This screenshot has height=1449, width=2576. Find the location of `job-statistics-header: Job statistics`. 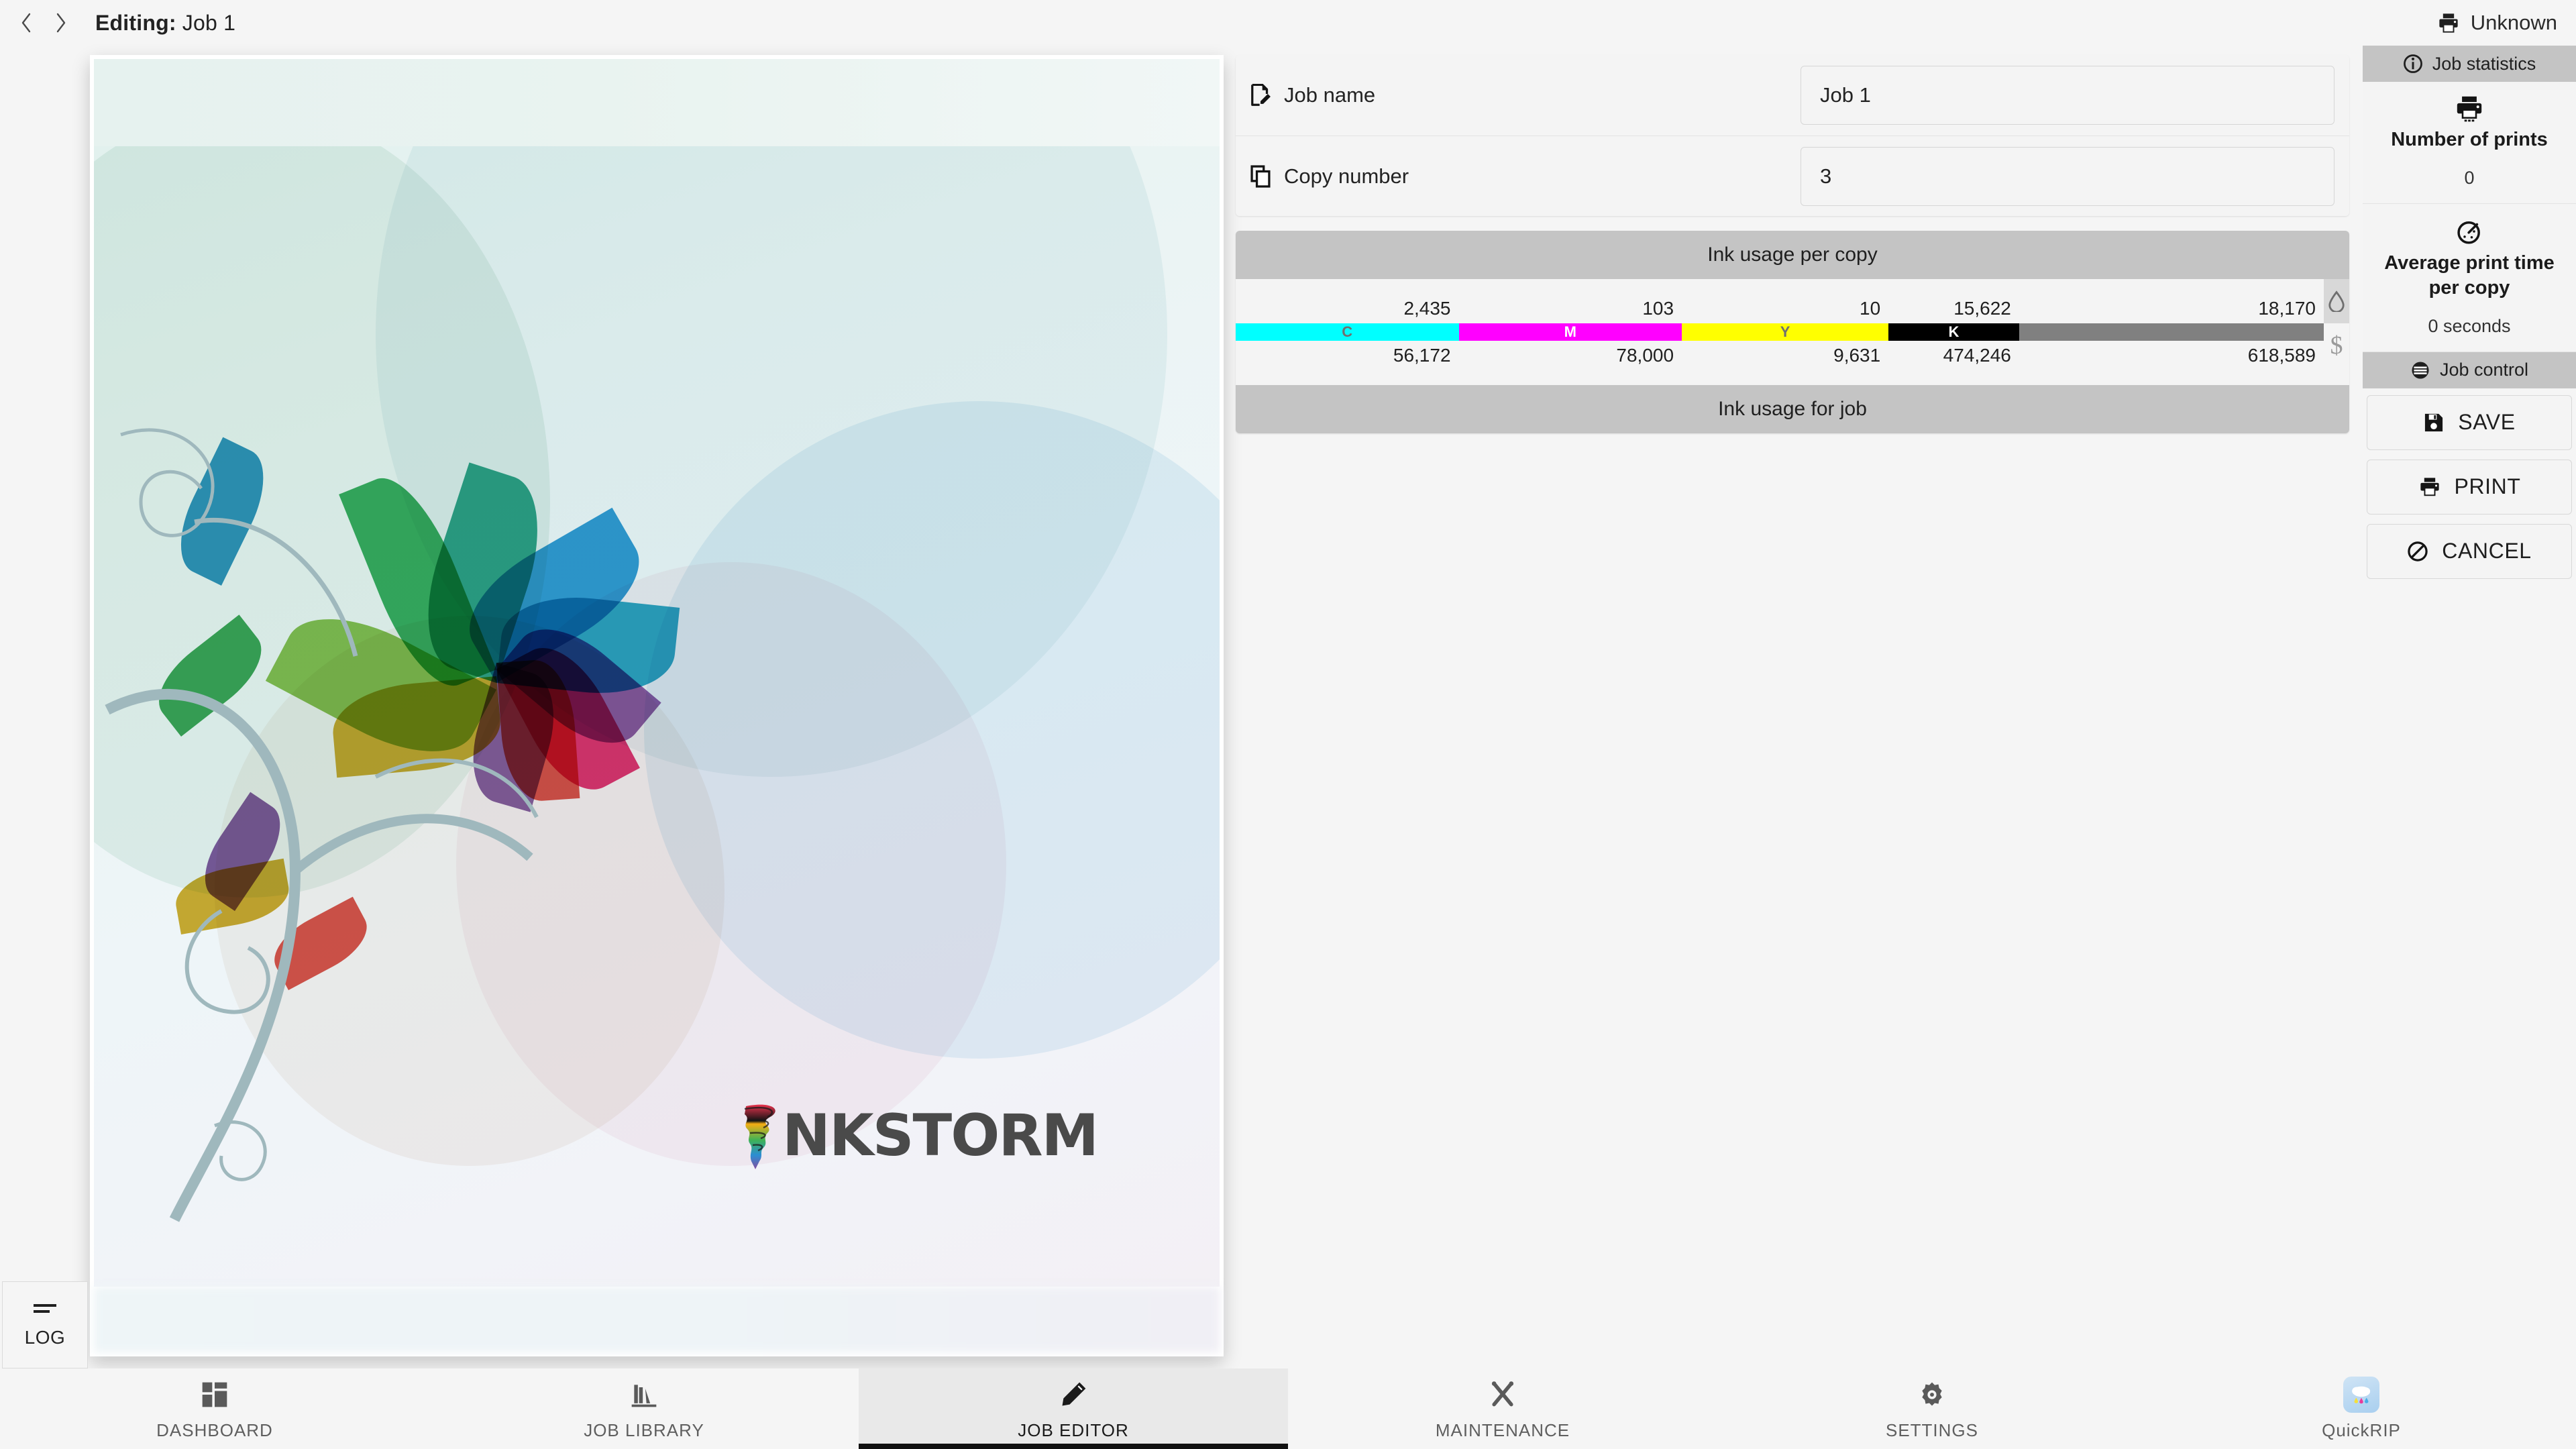

job-statistics-header: Job statistics is located at coordinates (2469, 64).